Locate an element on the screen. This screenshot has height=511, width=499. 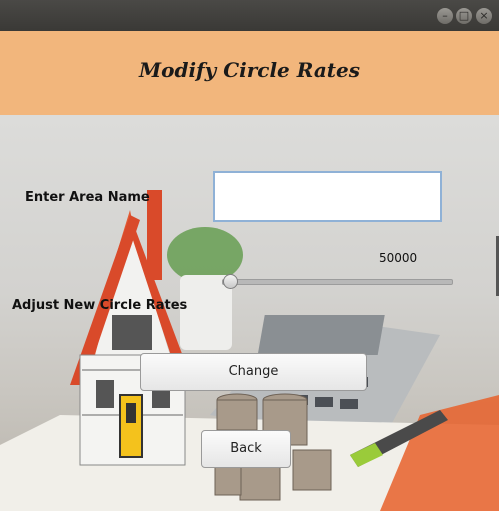
back-button: Back is located at coordinates (246, 449).